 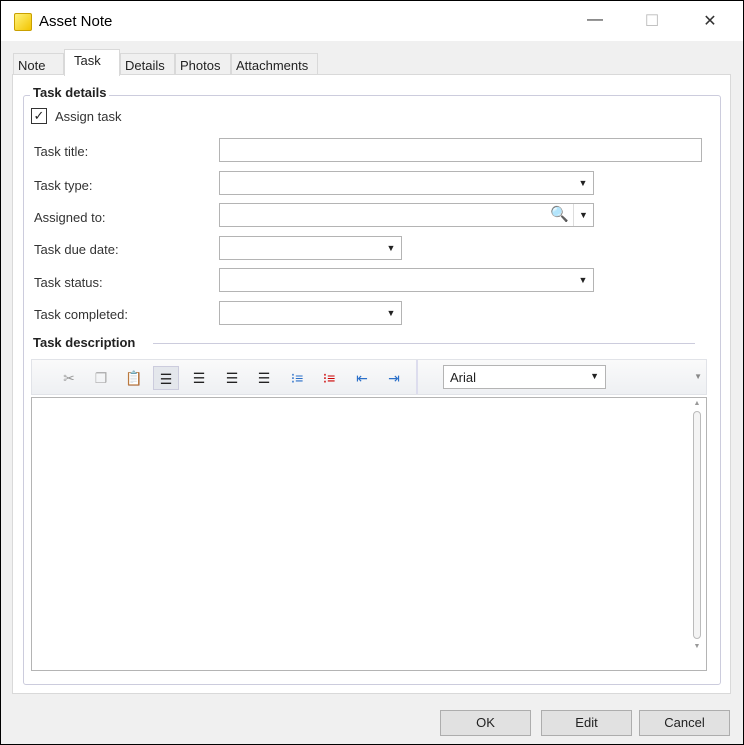 What do you see at coordinates (406, 215) in the screenshot?
I see `assigned-to-select: 🔍 ▼` at bounding box center [406, 215].